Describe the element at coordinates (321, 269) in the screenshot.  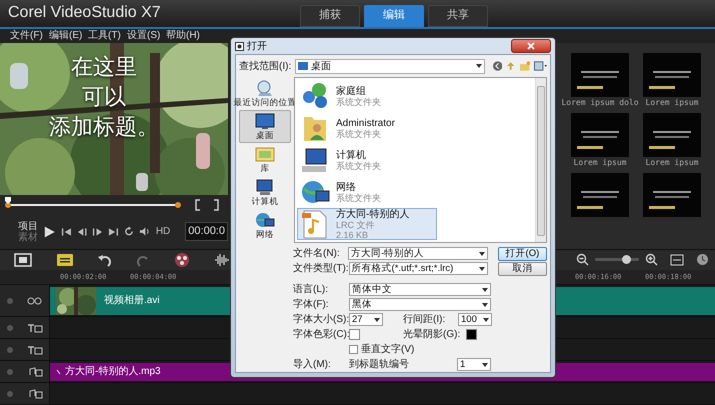
I see `field-label: 文件类型(T):` at that location.